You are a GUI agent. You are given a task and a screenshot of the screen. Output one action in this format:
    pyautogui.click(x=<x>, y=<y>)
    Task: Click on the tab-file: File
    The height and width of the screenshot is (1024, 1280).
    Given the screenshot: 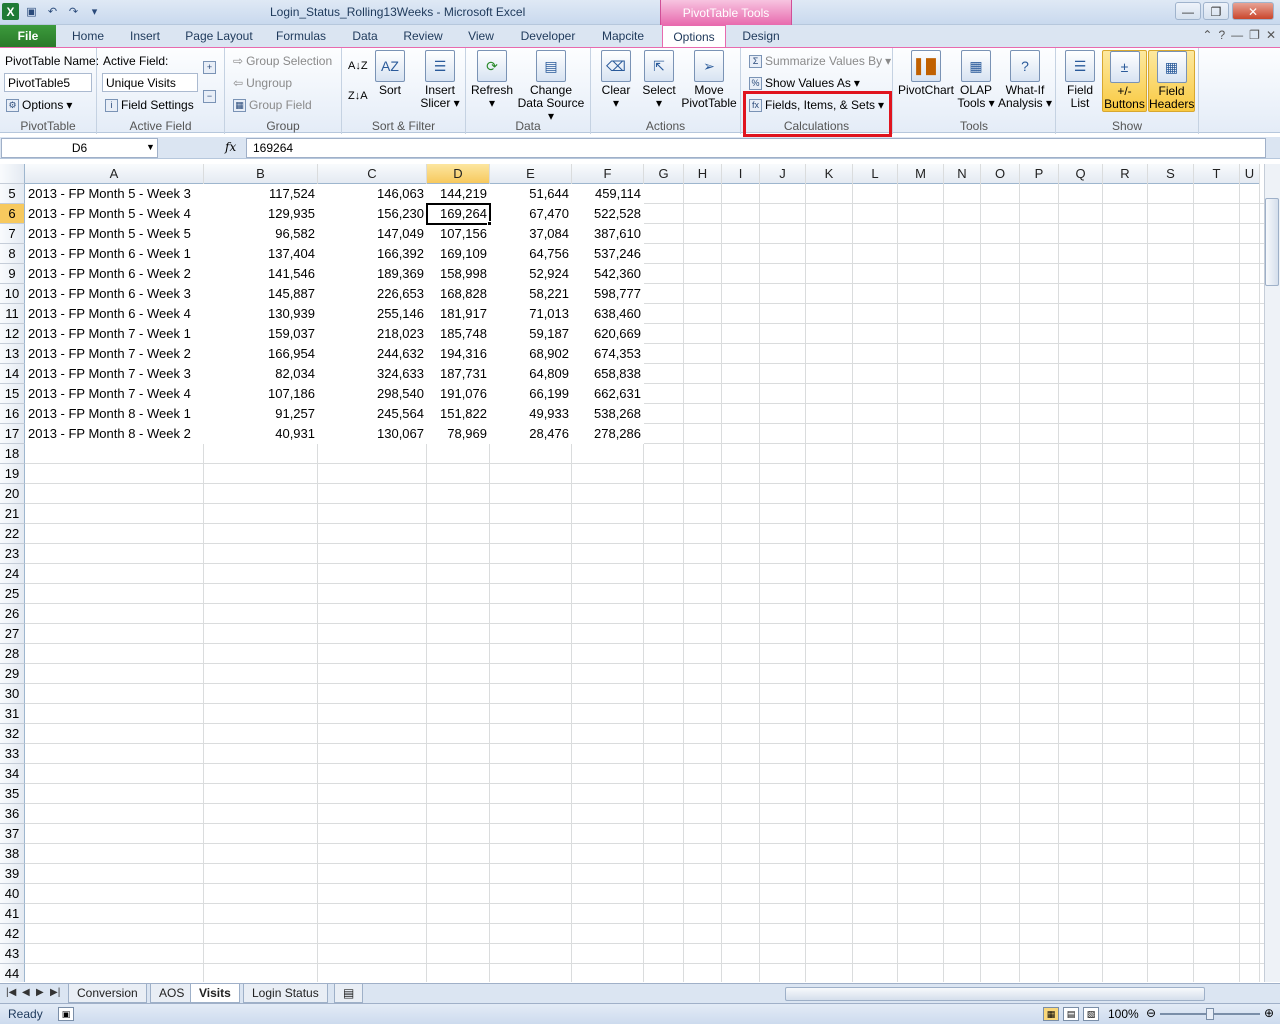 What is the action you would take?
    pyautogui.click(x=28, y=36)
    